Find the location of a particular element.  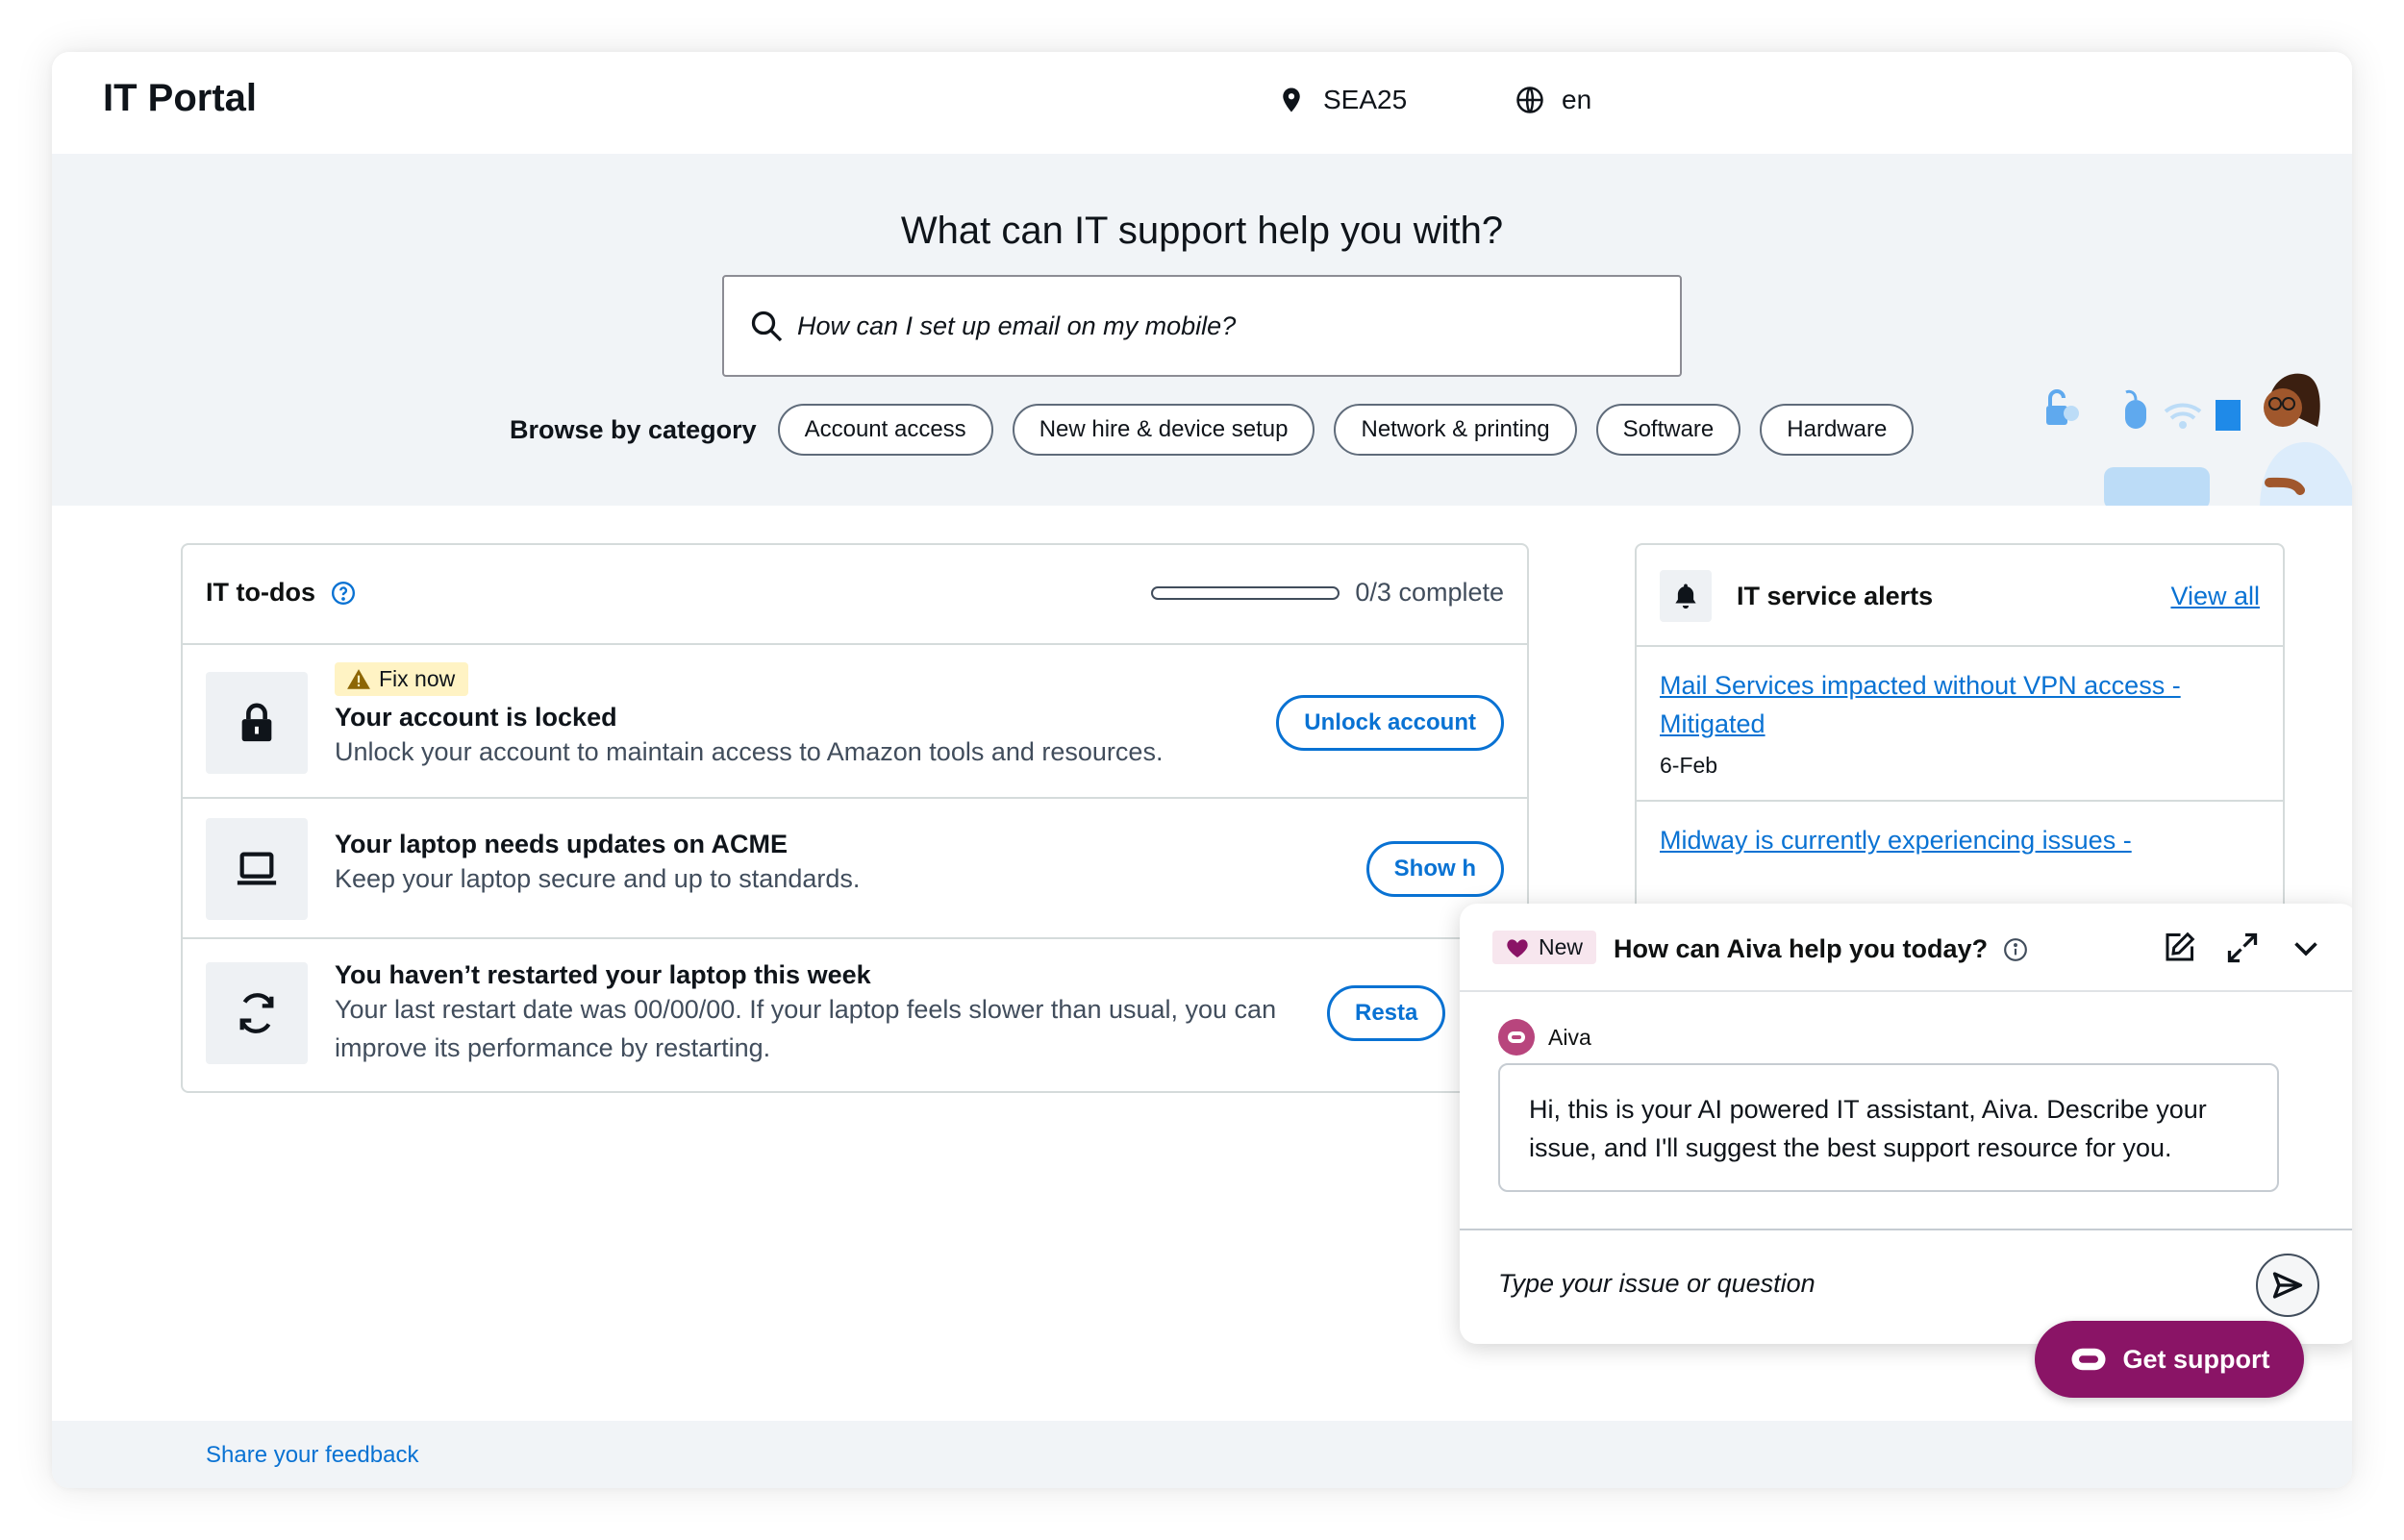

todo-description-cont: improve its performance by restarting. is located at coordinates (553, 1047).